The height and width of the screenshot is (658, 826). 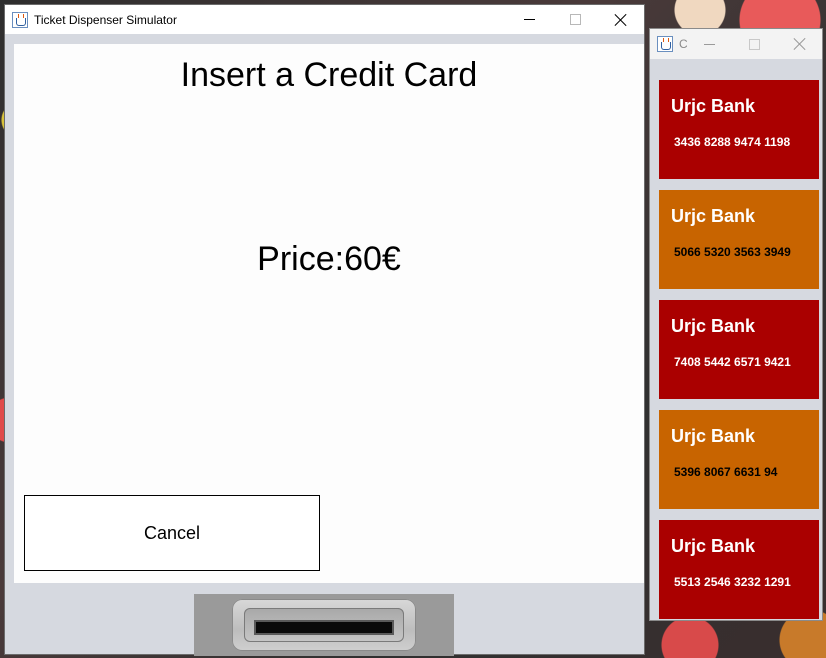 I want to click on window-title: Ticket Dispenser Simulator, so click(x=105, y=19).